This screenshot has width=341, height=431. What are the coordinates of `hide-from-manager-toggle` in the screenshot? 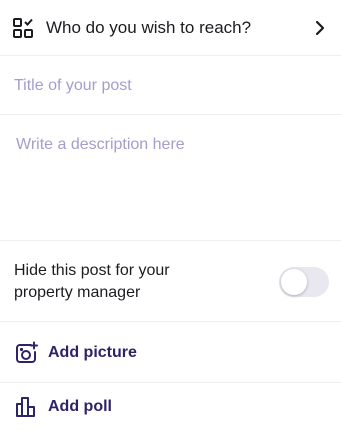 It's located at (304, 281).